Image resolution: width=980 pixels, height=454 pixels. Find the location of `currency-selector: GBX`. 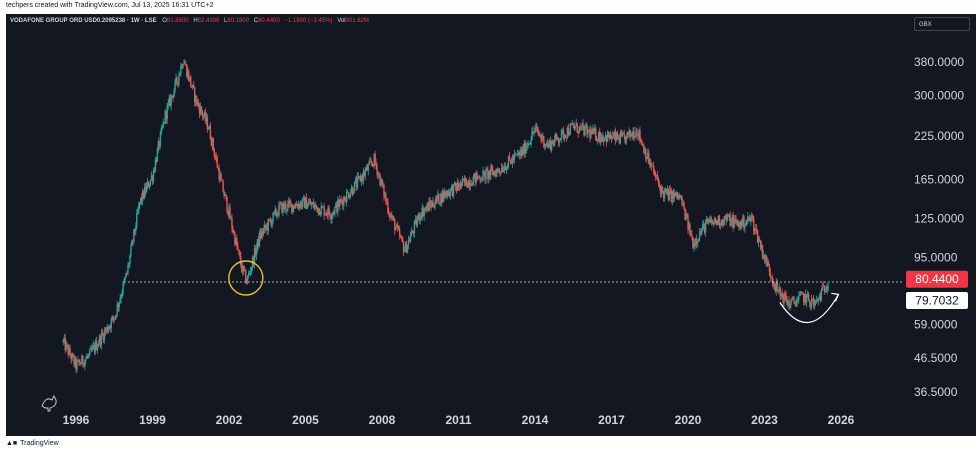

currency-selector: GBX is located at coordinates (942, 24).